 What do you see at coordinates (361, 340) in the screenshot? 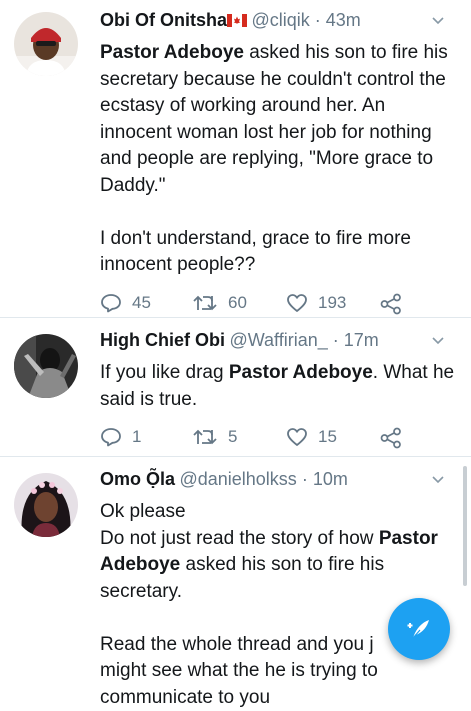
I see `tweet-timestamp: 17m` at bounding box center [361, 340].